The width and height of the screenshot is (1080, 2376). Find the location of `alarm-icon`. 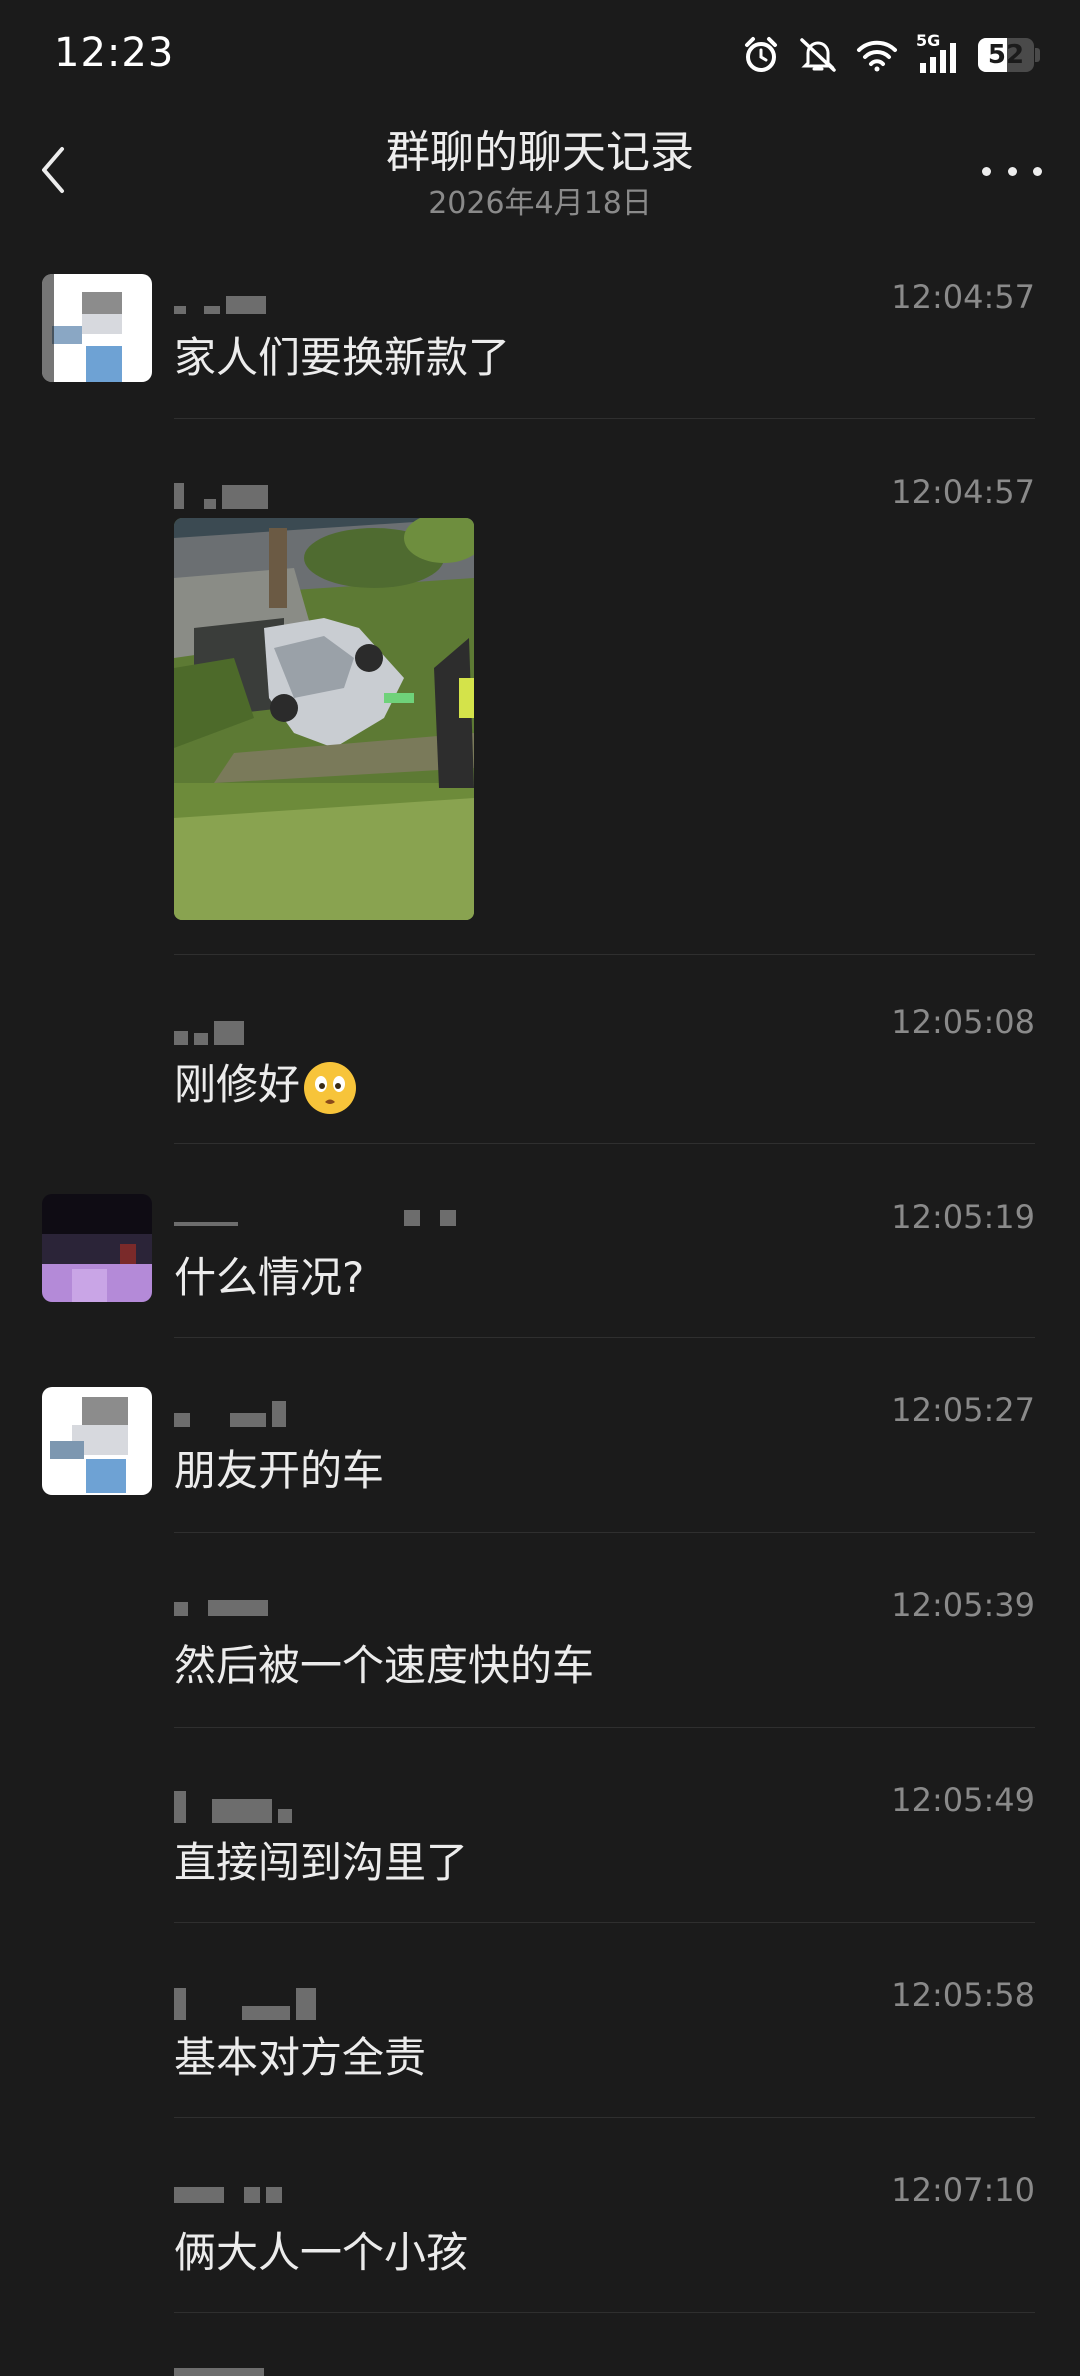

alarm-icon is located at coordinates (761, 54).